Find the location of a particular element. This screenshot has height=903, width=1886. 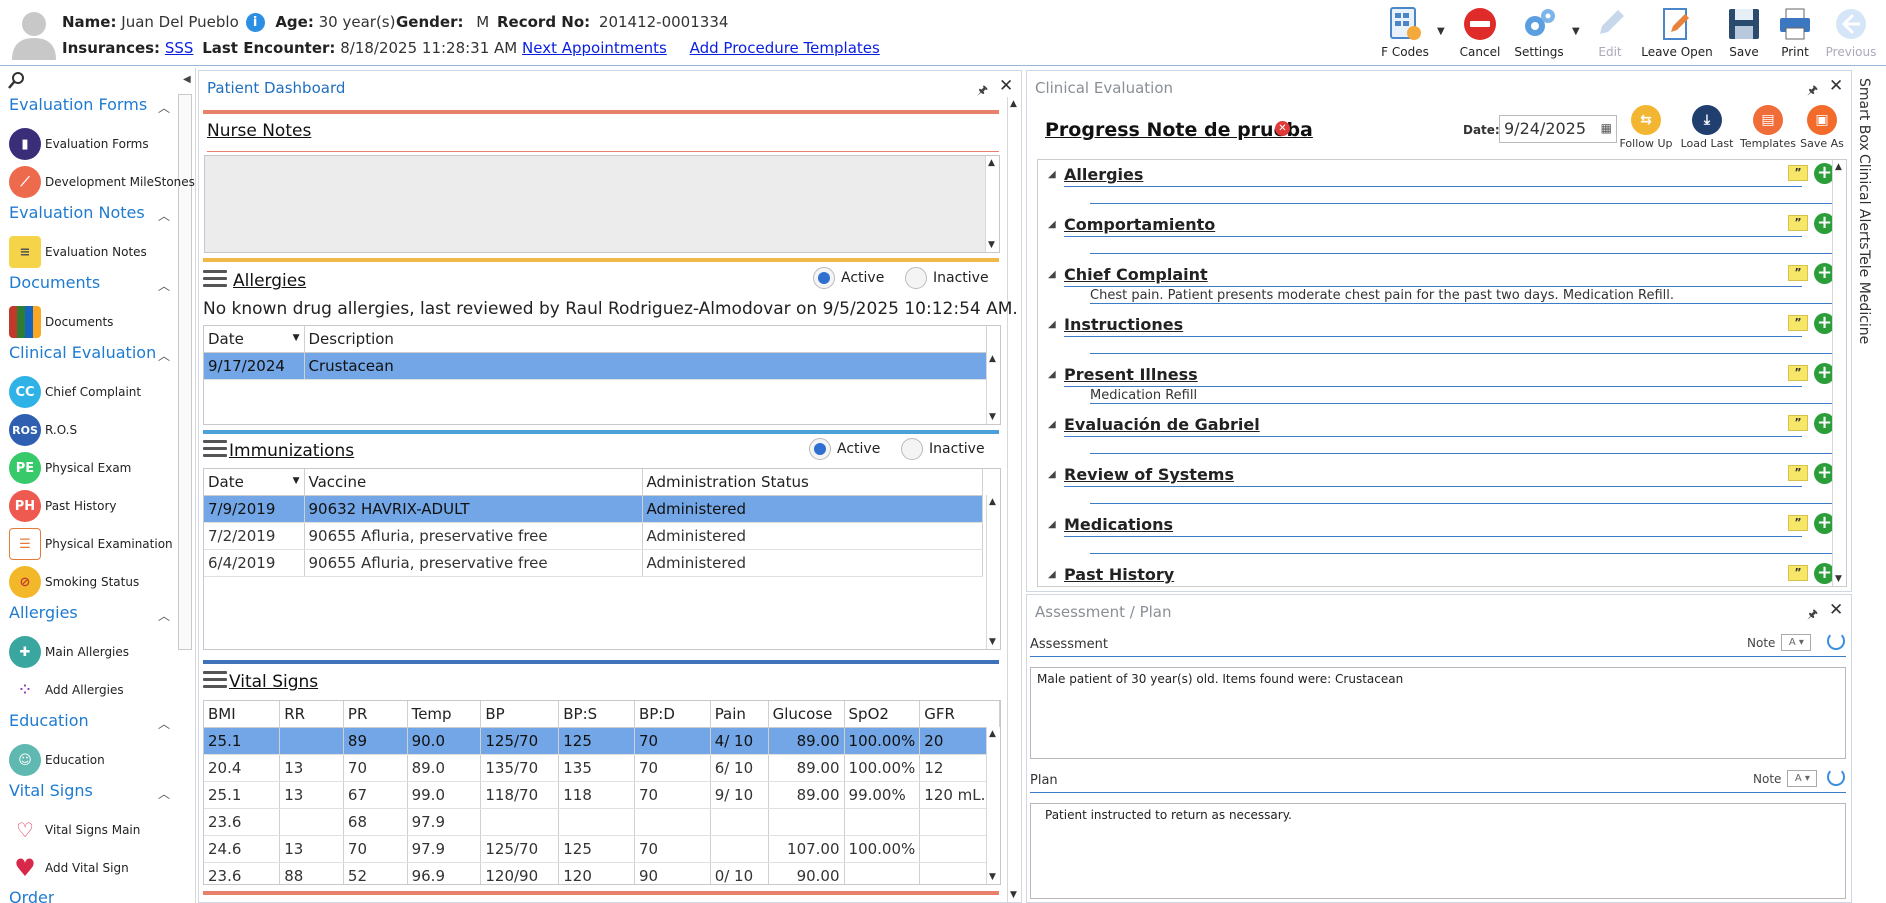

column-header: GFR is located at coordinates (959, 714).